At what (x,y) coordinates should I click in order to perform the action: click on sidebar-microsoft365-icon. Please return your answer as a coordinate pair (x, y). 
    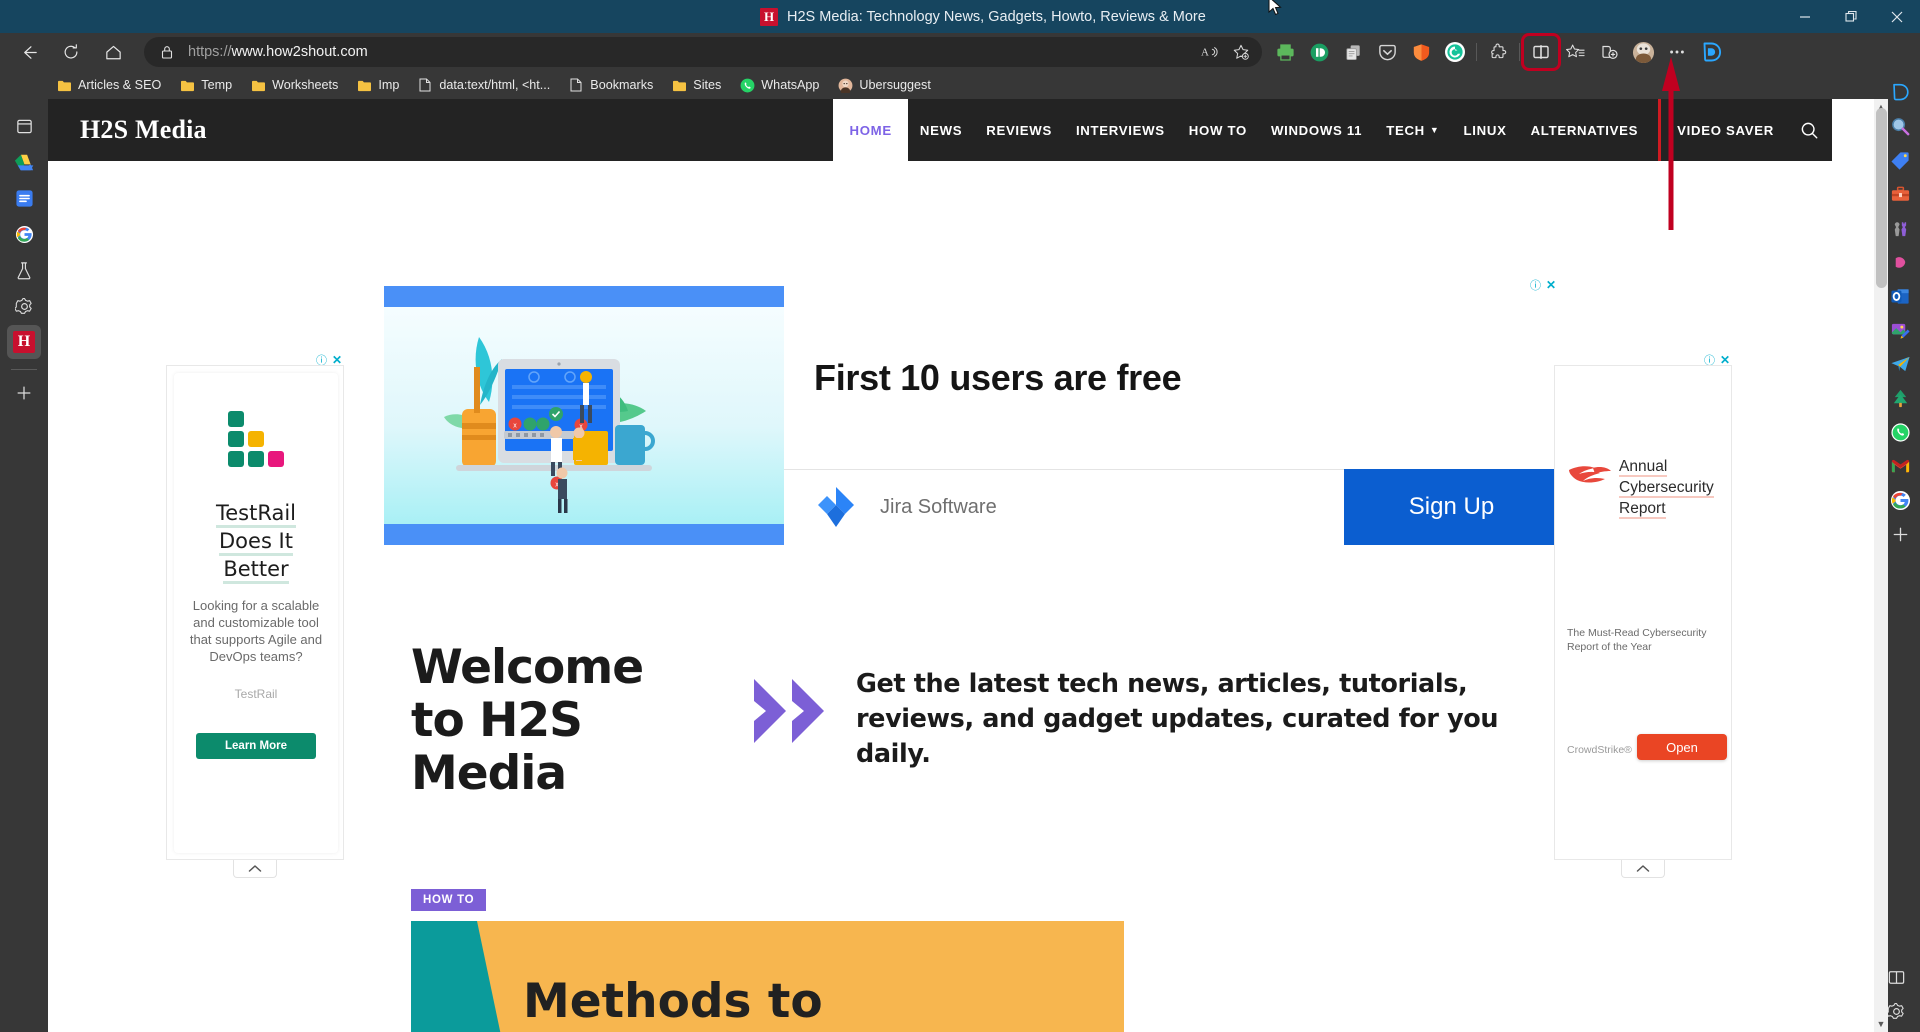
    Looking at the image, I should click on (1900, 262).